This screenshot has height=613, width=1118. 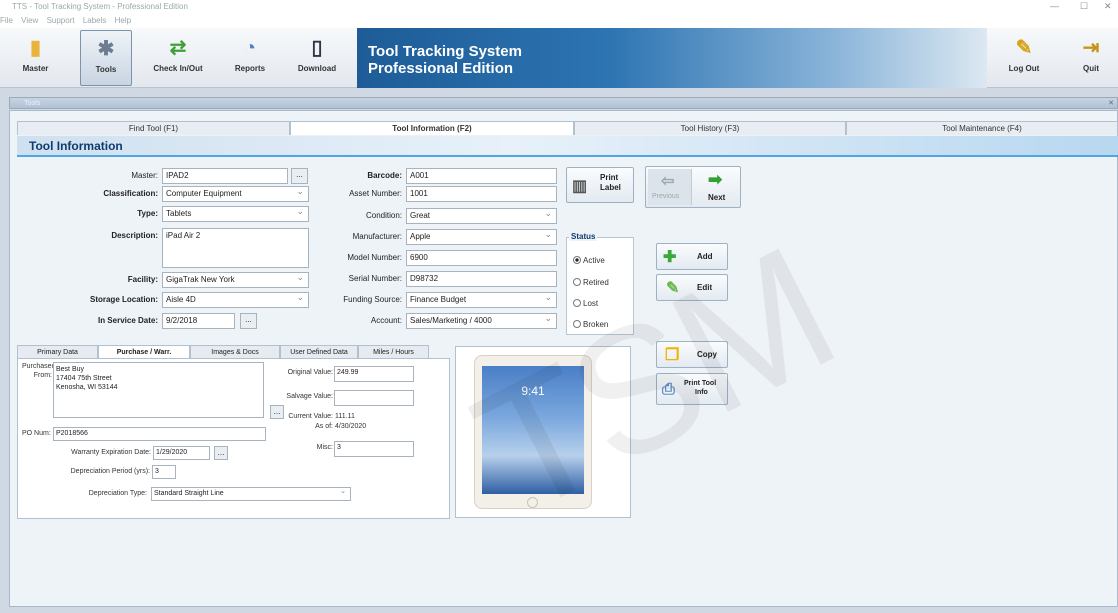 I want to click on funding-source-label: Funding Source:, so click(x=372, y=299).